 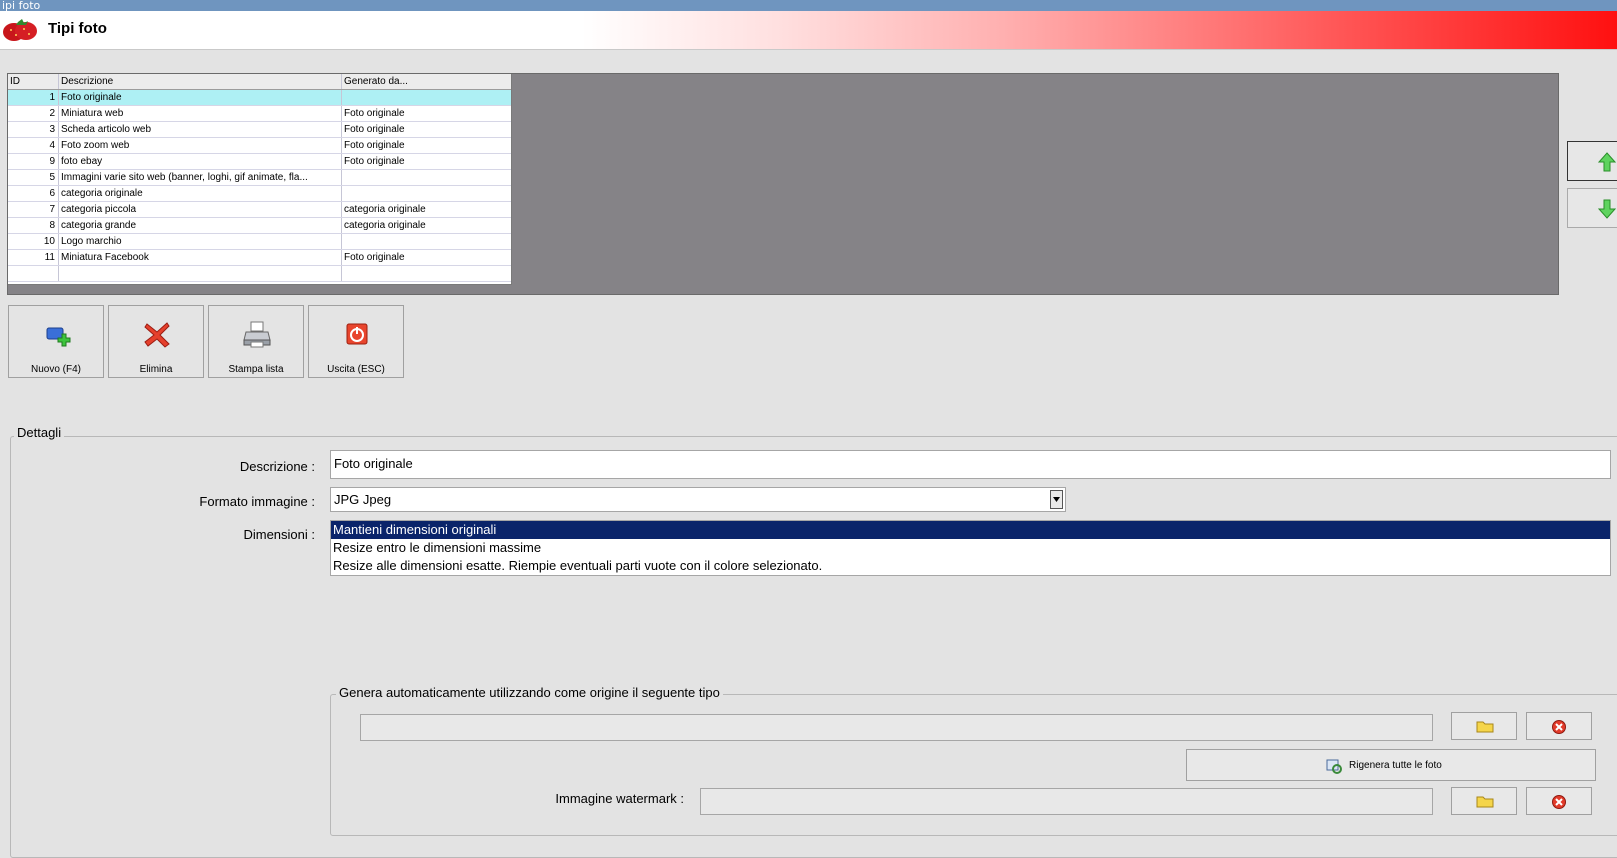 I want to click on select-origin-button, so click(x=1484, y=726).